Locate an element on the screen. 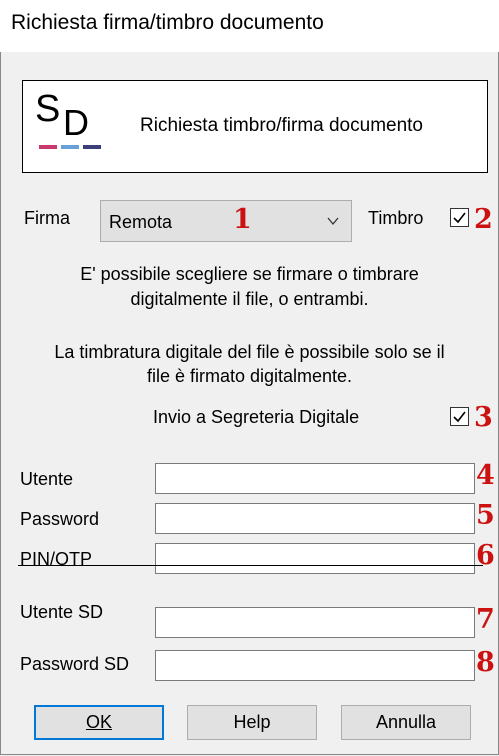  svg-text: D is located at coordinates (76, 122).